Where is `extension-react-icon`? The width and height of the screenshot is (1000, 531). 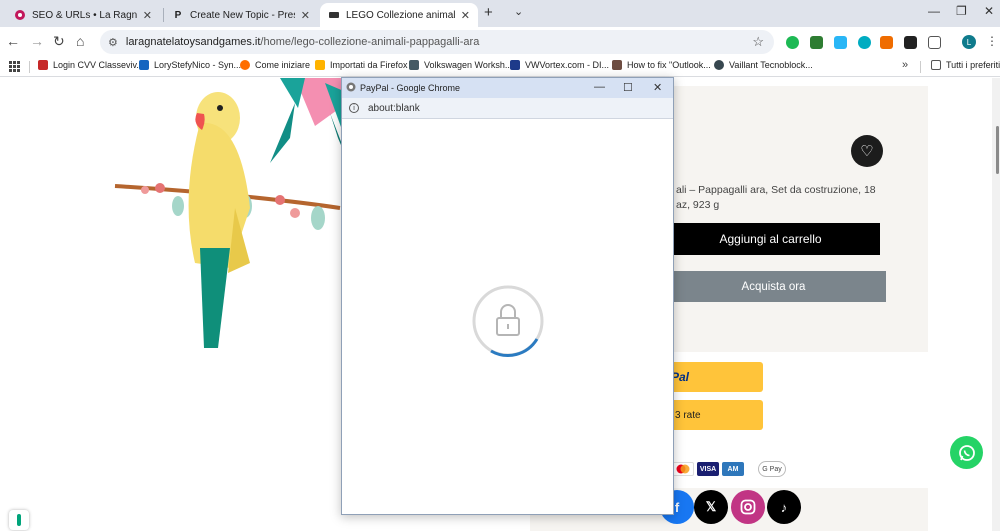
extension-react-icon is located at coordinates (864, 42).